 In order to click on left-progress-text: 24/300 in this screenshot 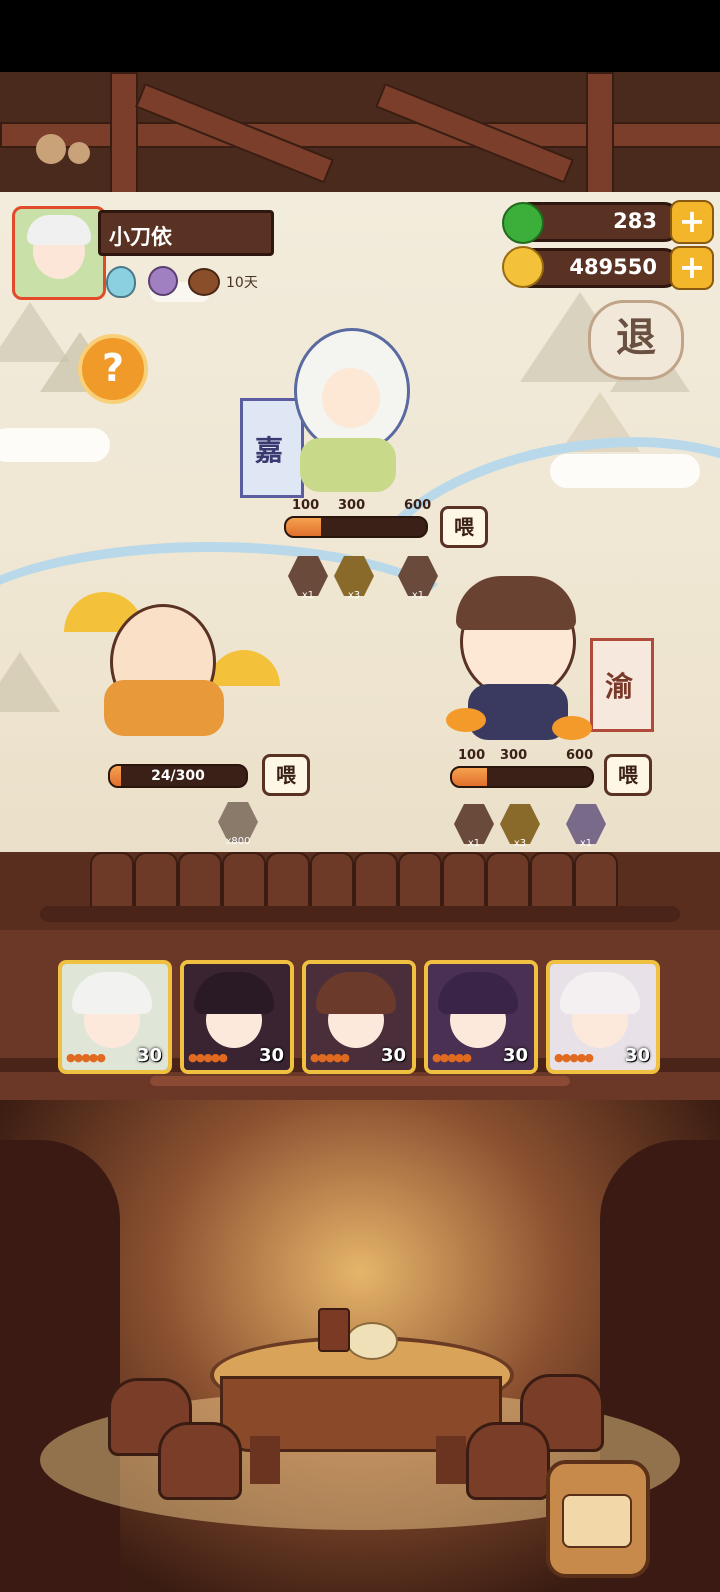, I will do `click(178, 776)`.